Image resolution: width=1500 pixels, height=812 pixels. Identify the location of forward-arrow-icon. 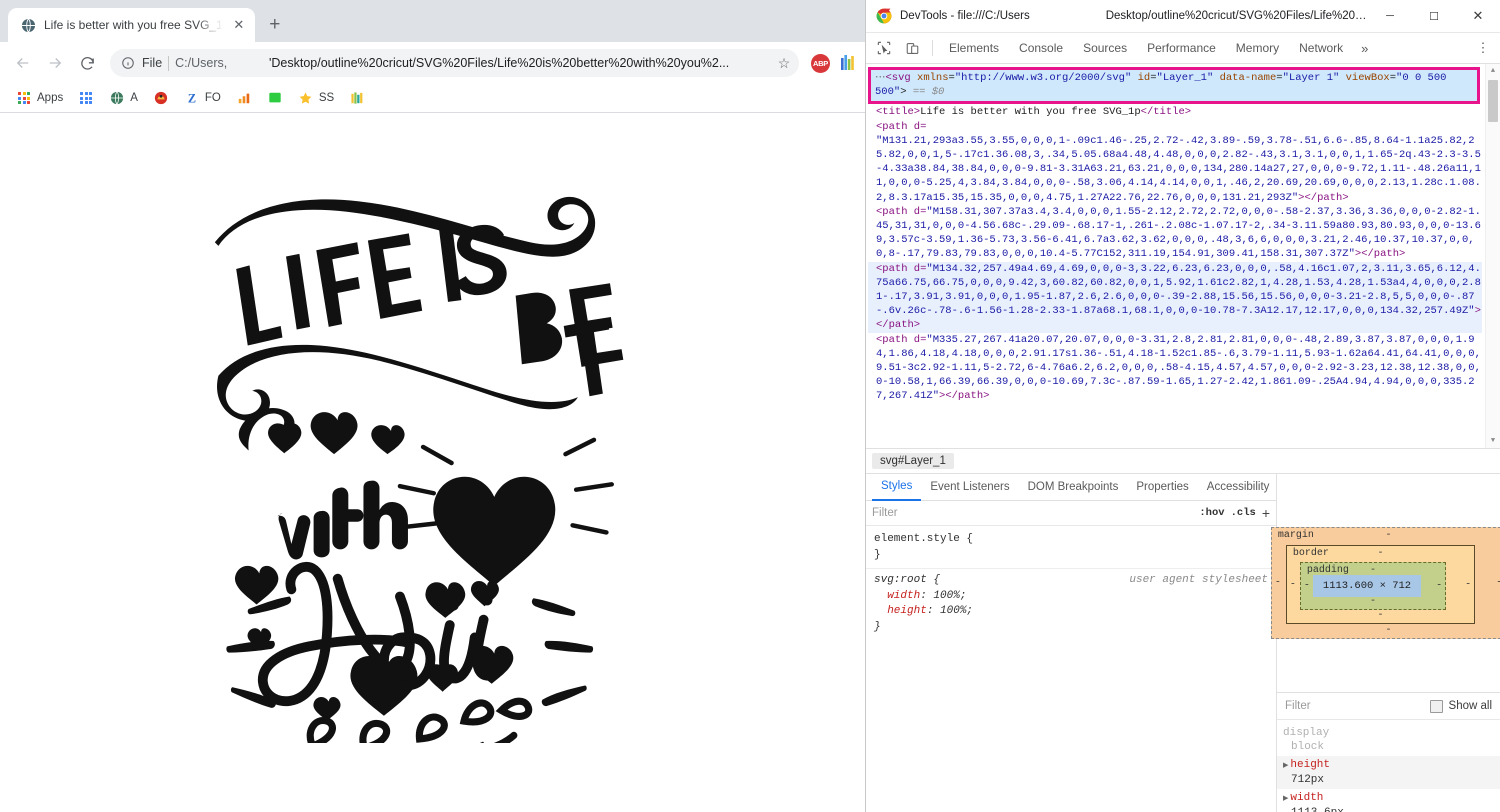
(55, 63).